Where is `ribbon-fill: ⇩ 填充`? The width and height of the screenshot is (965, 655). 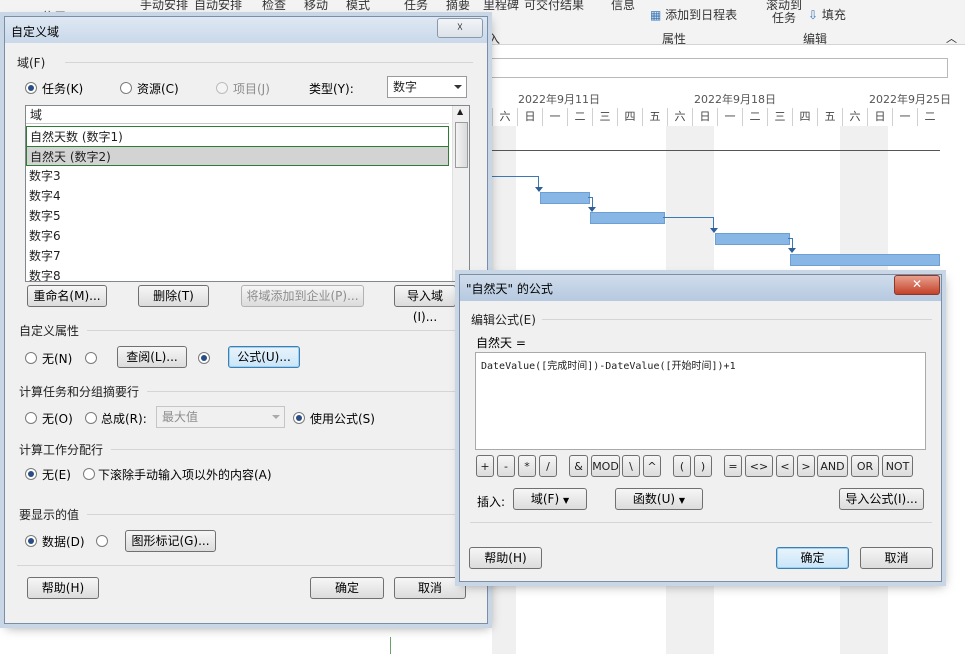 ribbon-fill: ⇩ 填充 is located at coordinates (827, 14).